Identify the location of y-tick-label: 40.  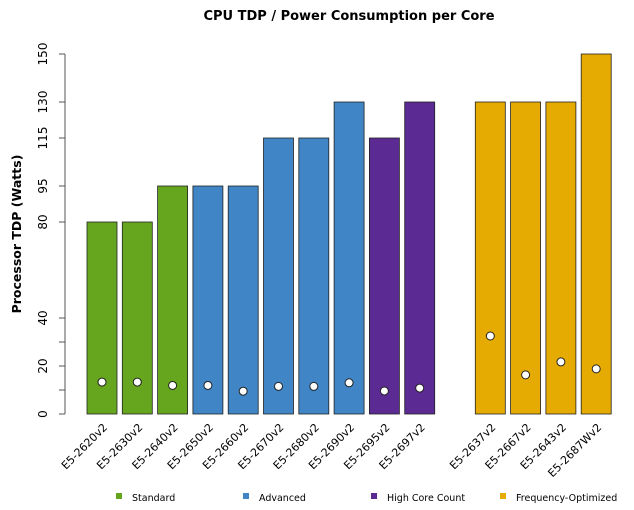
(43, 317).